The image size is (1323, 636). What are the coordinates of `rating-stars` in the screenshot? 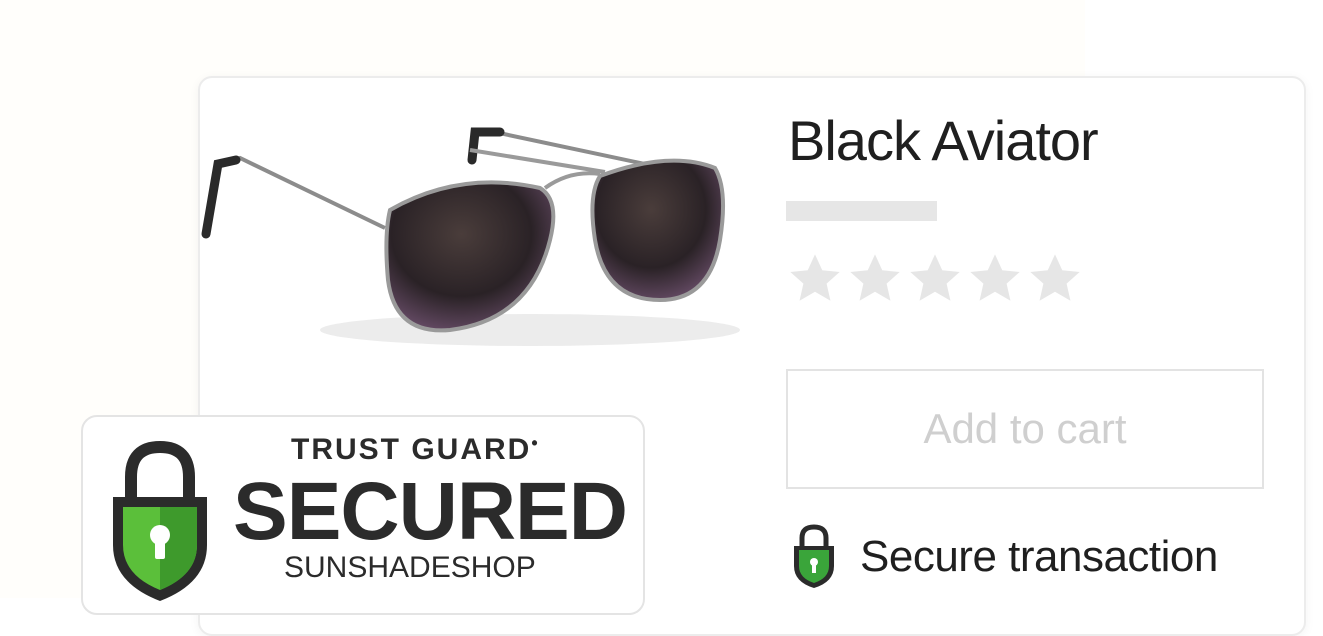 It's located at (935, 283).